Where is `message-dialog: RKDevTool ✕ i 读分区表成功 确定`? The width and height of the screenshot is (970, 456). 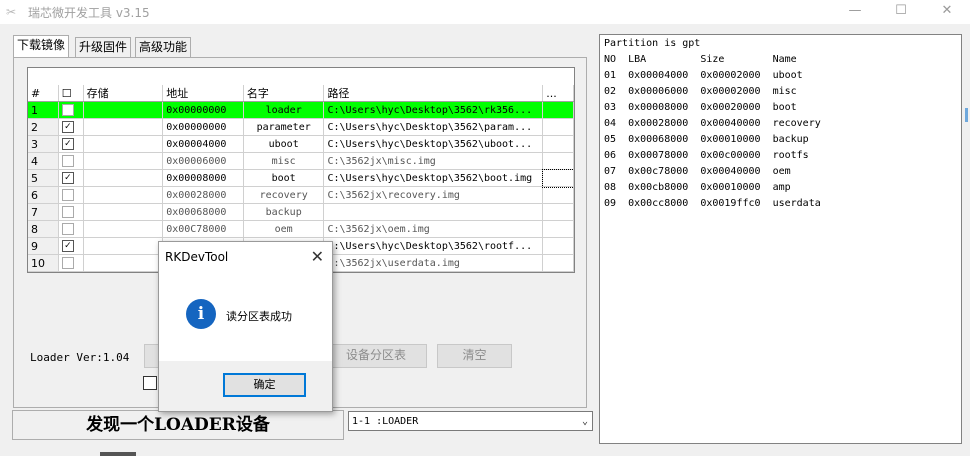 message-dialog: RKDevTool ✕ i 读分区表成功 确定 is located at coordinates (245, 326).